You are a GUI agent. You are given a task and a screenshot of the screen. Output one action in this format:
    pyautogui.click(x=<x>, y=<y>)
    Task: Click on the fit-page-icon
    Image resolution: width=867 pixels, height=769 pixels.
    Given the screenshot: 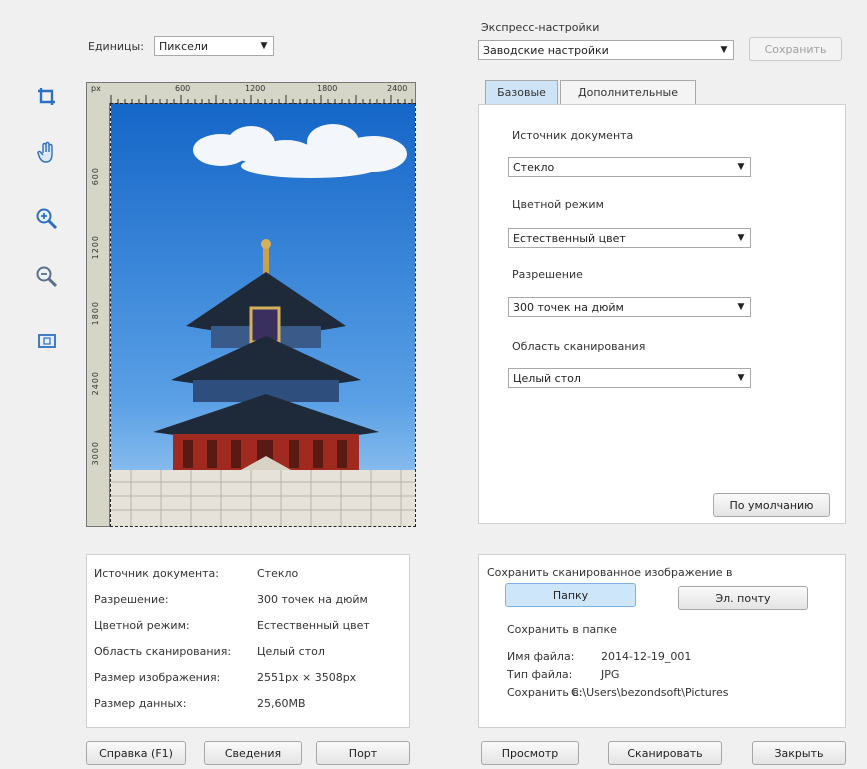 What is the action you would take?
    pyautogui.click(x=47, y=341)
    